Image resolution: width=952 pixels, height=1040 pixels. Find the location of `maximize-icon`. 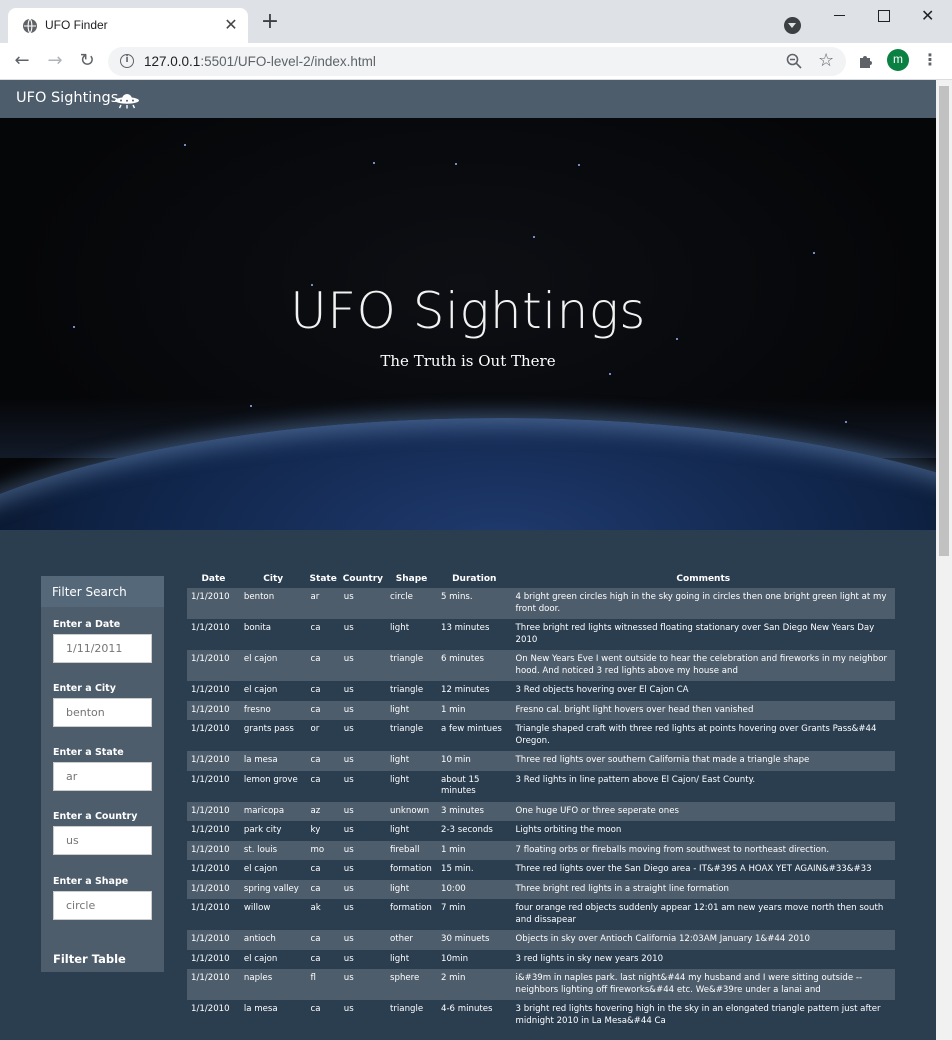

maximize-icon is located at coordinates (883, 15).